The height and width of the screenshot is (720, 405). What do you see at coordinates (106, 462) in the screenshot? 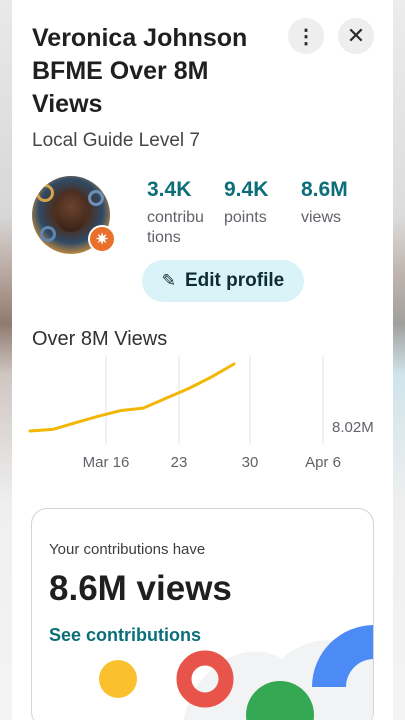
I see `chart-x-tick-label: Mar 16` at bounding box center [106, 462].